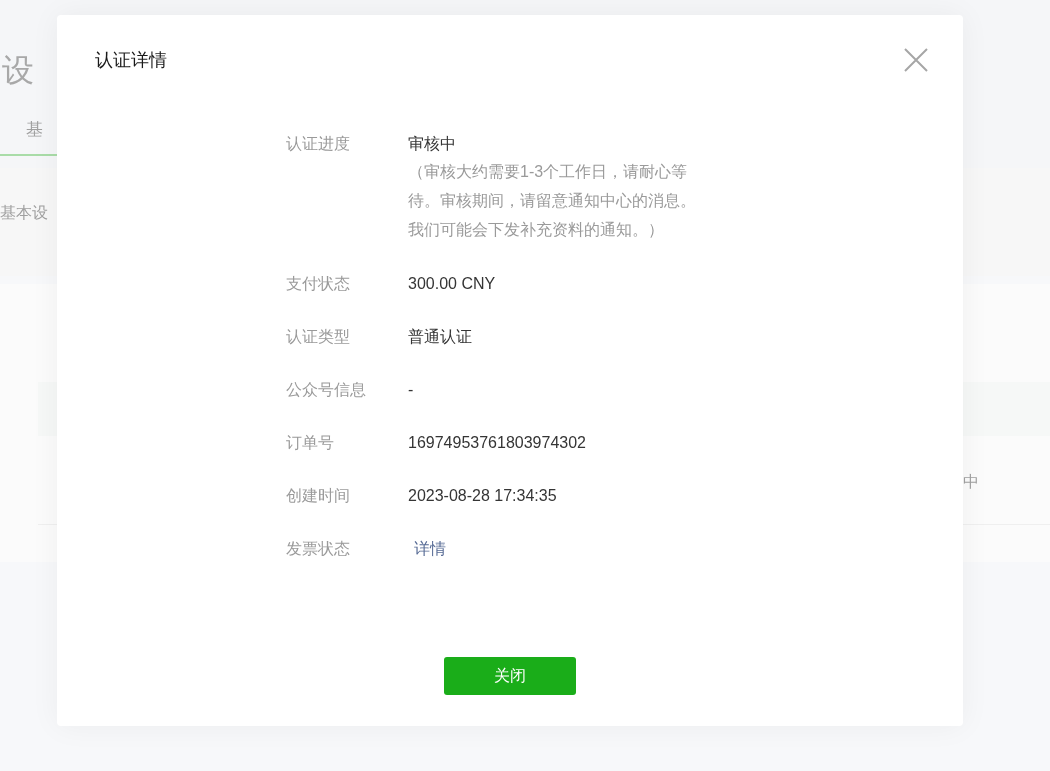  Describe the element at coordinates (452, 284) in the screenshot. I see `field-value: 300.00 CNY` at that location.